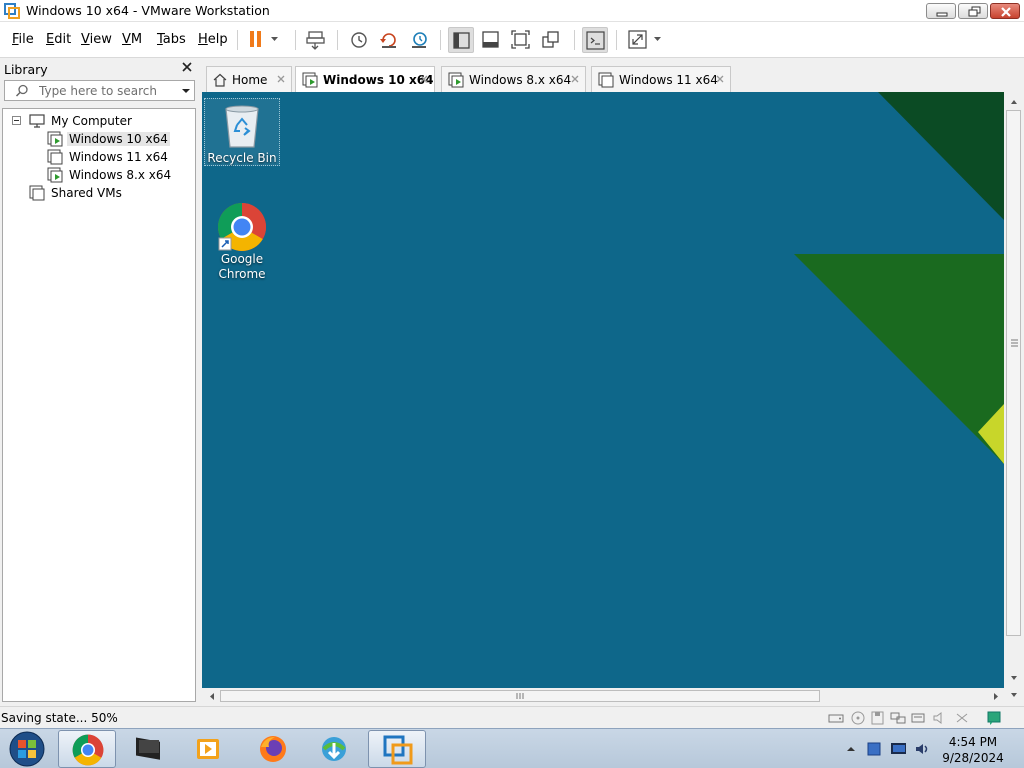  I want to click on cd-dvd-icon, so click(858, 718).